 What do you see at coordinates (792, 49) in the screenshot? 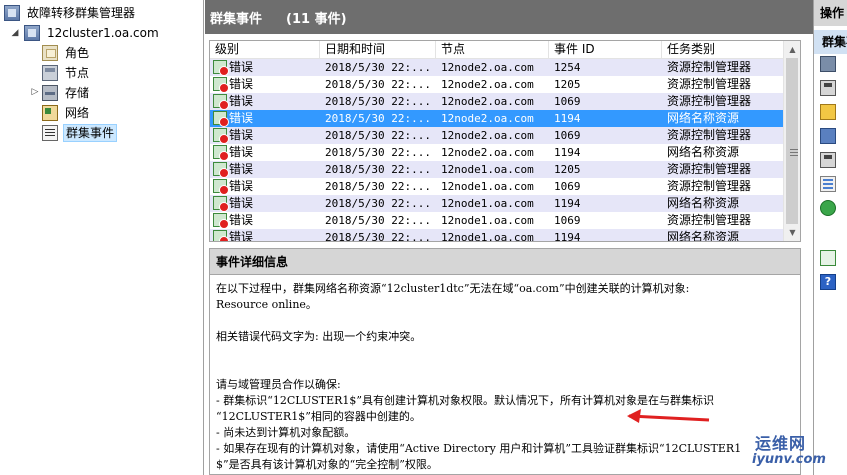
I see `scroll-up-icon: ▲` at bounding box center [792, 49].